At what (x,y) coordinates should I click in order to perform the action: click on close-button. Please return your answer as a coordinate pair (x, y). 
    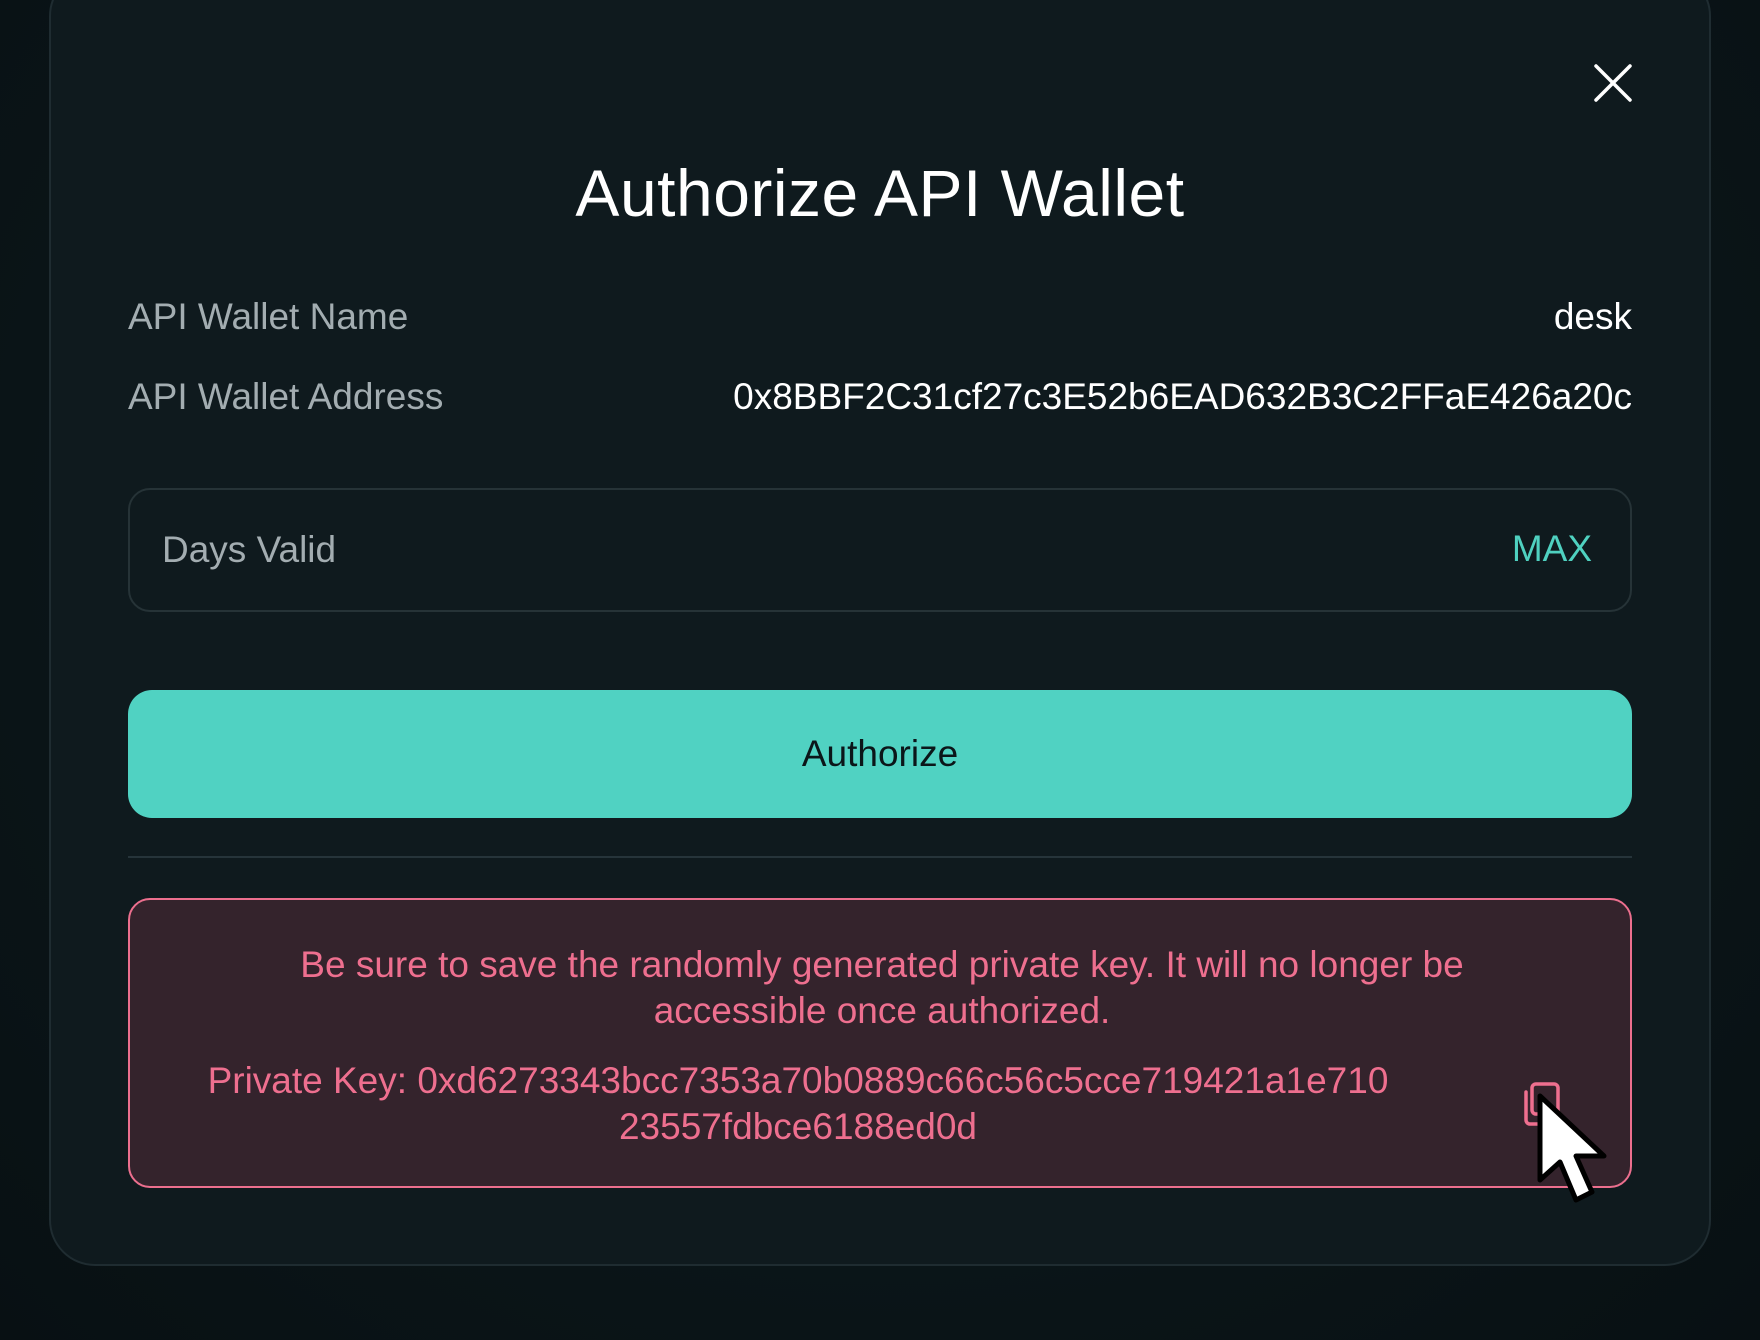
    Looking at the image, I should click on (1613, 83).